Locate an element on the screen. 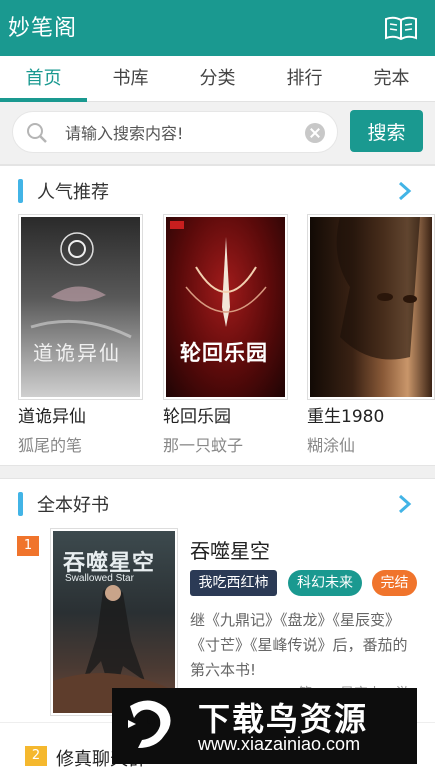 This screenshot has height=773, width=435. search-box is located at coordinates (175, 132).